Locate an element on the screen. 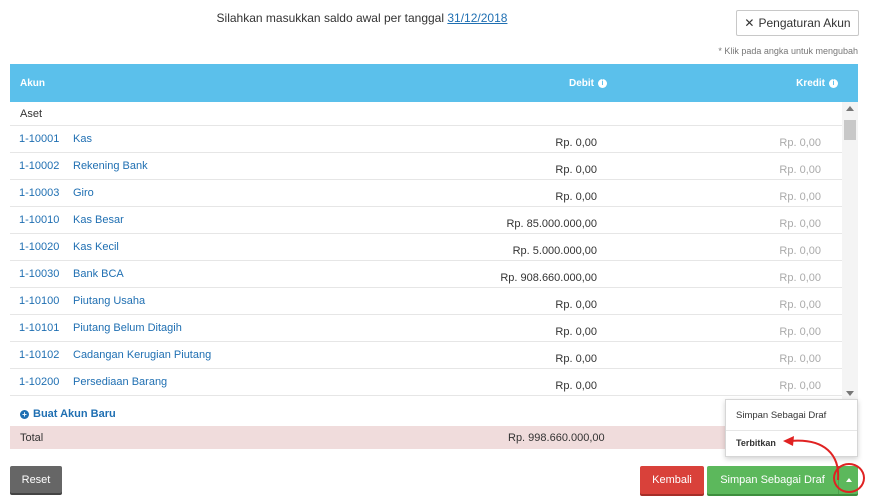 This screenshot has width=874, height=504. back-button: Kembali is located at coordinates (672, 480).